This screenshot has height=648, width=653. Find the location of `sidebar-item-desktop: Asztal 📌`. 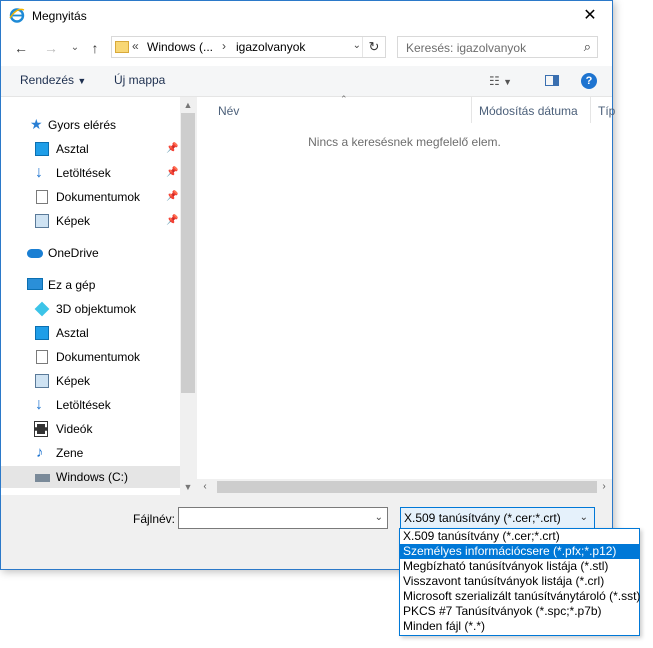

sidebar-item-desktop: Asztal 📌 is located at coordinates (90, 149).